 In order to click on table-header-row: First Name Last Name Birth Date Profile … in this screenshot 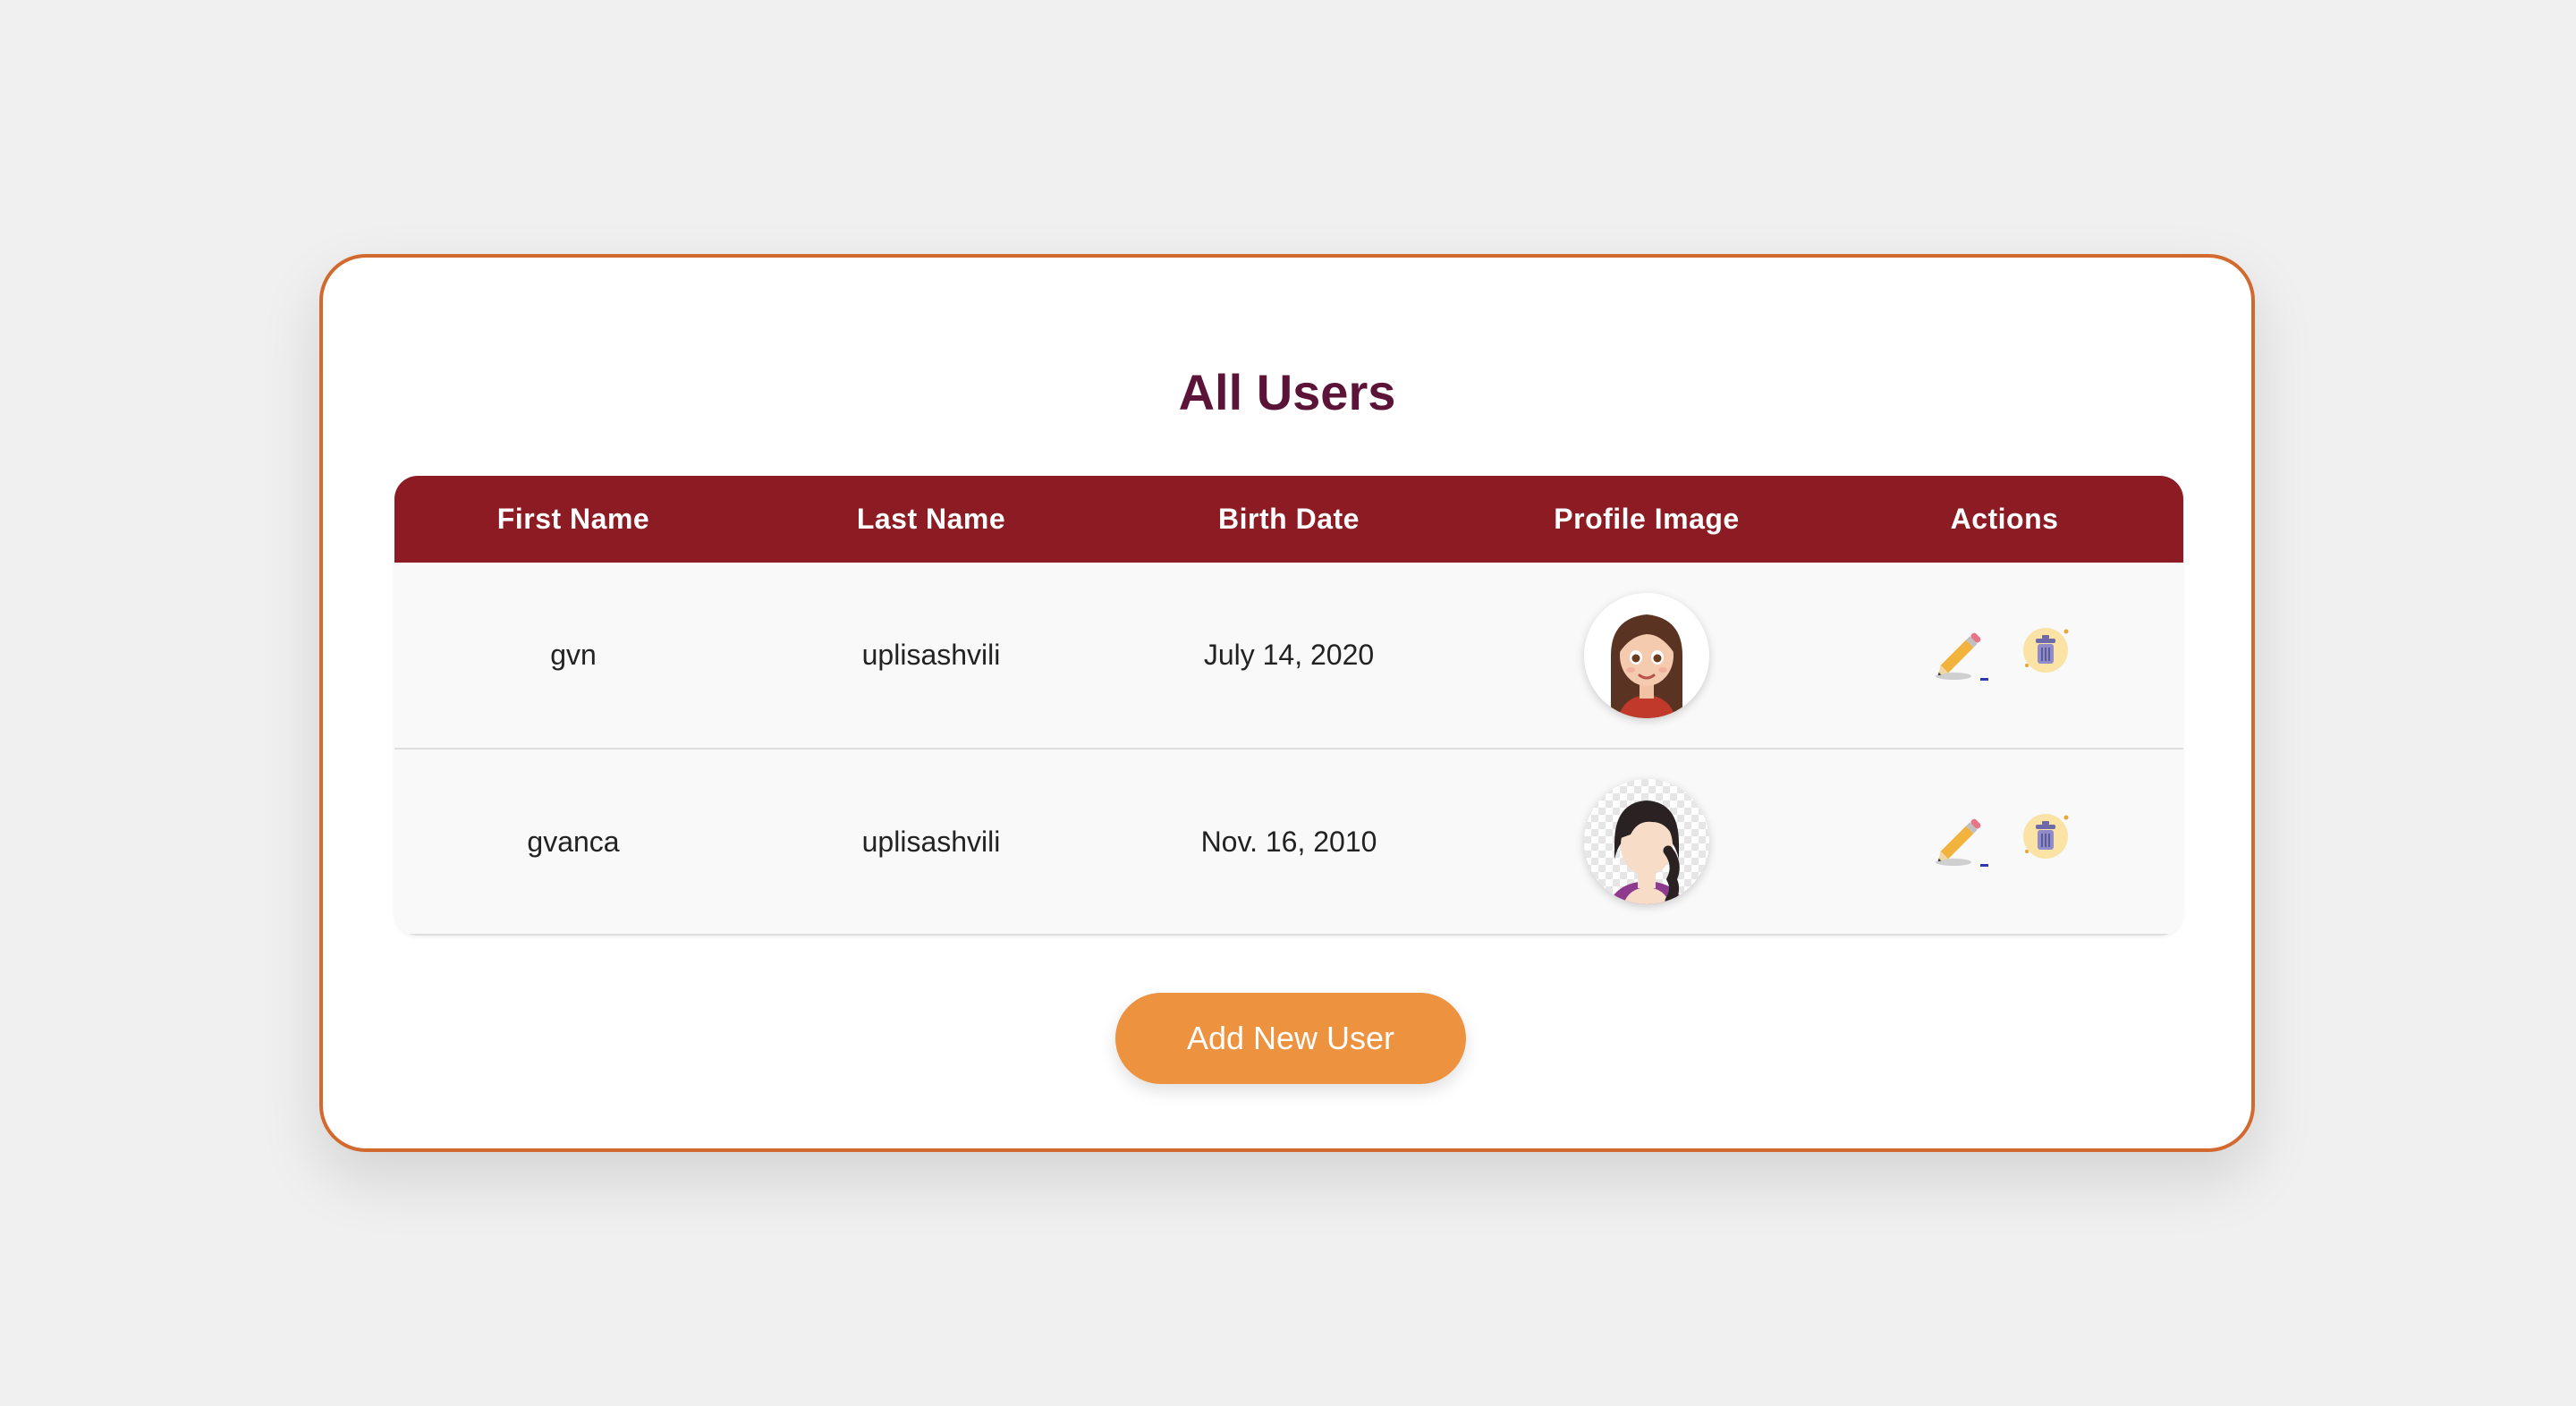, I will do `click(1288, 519)`.